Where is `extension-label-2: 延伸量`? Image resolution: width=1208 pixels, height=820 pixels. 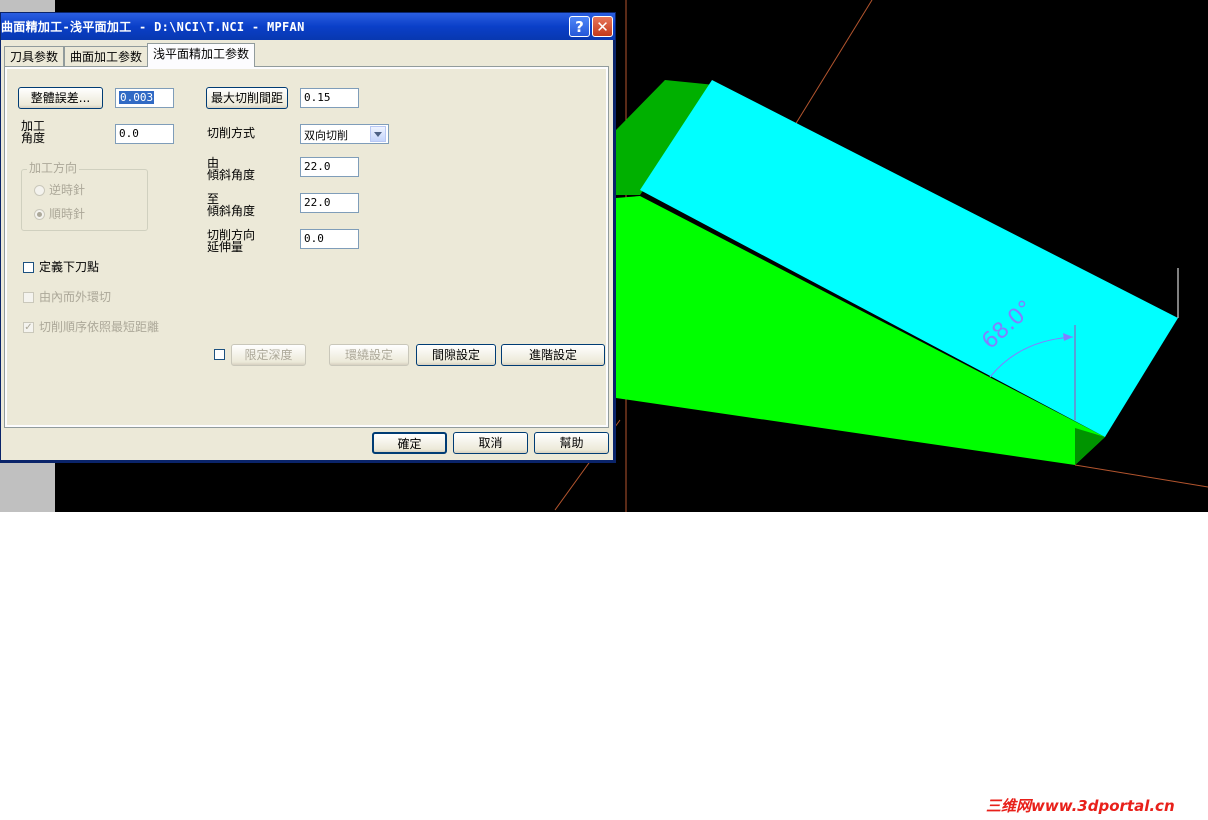
extension-label-2: 延伸量 is located at coordinates (225, 247).